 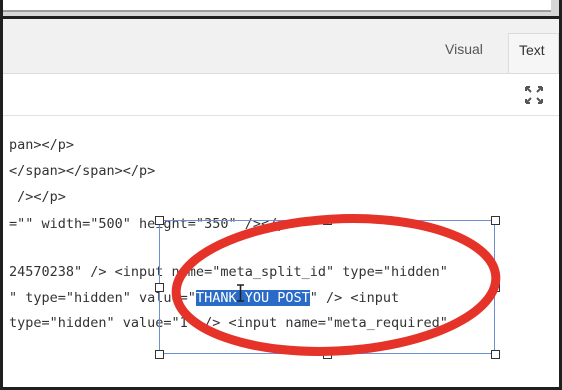 I want to click on resize-handle-top, so click(x=327, y=220).